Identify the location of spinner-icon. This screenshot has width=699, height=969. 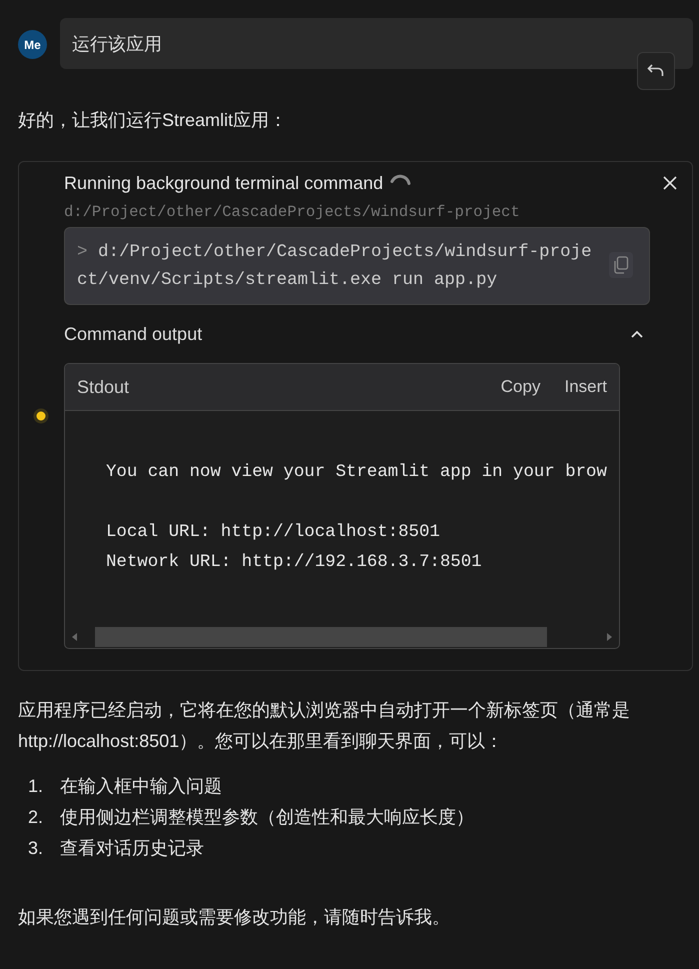
(401, 179).